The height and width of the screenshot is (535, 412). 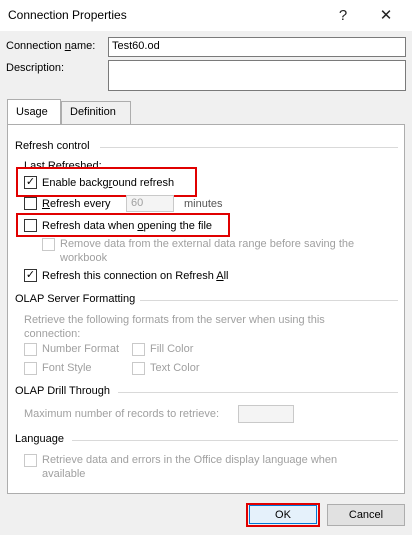 What do you see at coordinates (30, 203) in the screenshot?
I see `refresh-every-checkbox` at bounding box center [30, 203].